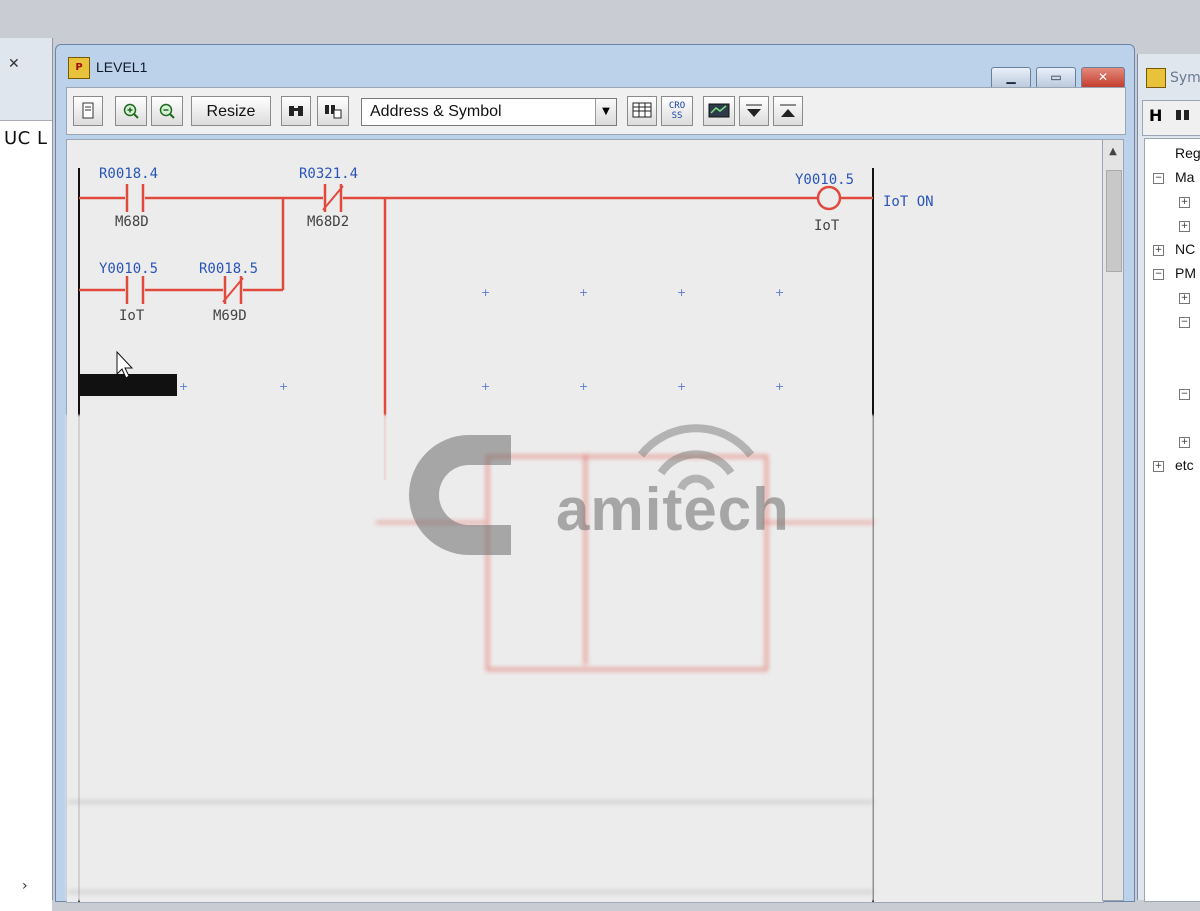  What do you see at coordinates (436, 111) in the screenshot?
I see `view-mode-value: Address & Symbol` at bounding box center [436, 111].